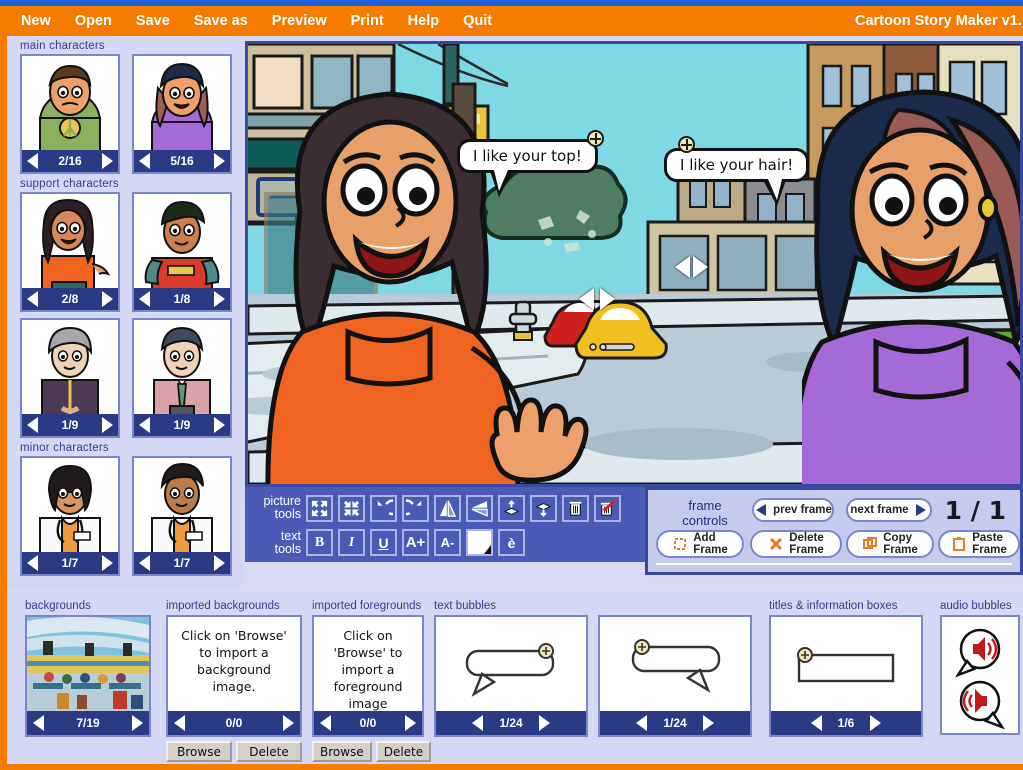 The image size is (1023, 770). What do you see at coordinates (479, 542) in the screenshot?
I see `text-colour-picker` at bounding box center [479, 542].